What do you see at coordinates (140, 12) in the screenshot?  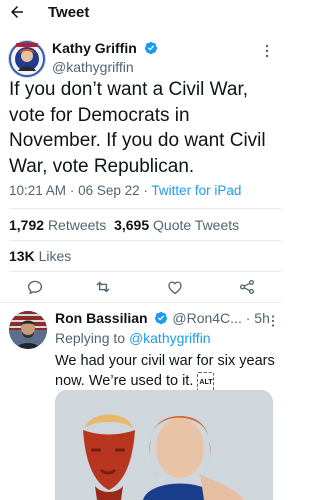 I see `top-bar: Tweet` at bounding box center [140, 12].